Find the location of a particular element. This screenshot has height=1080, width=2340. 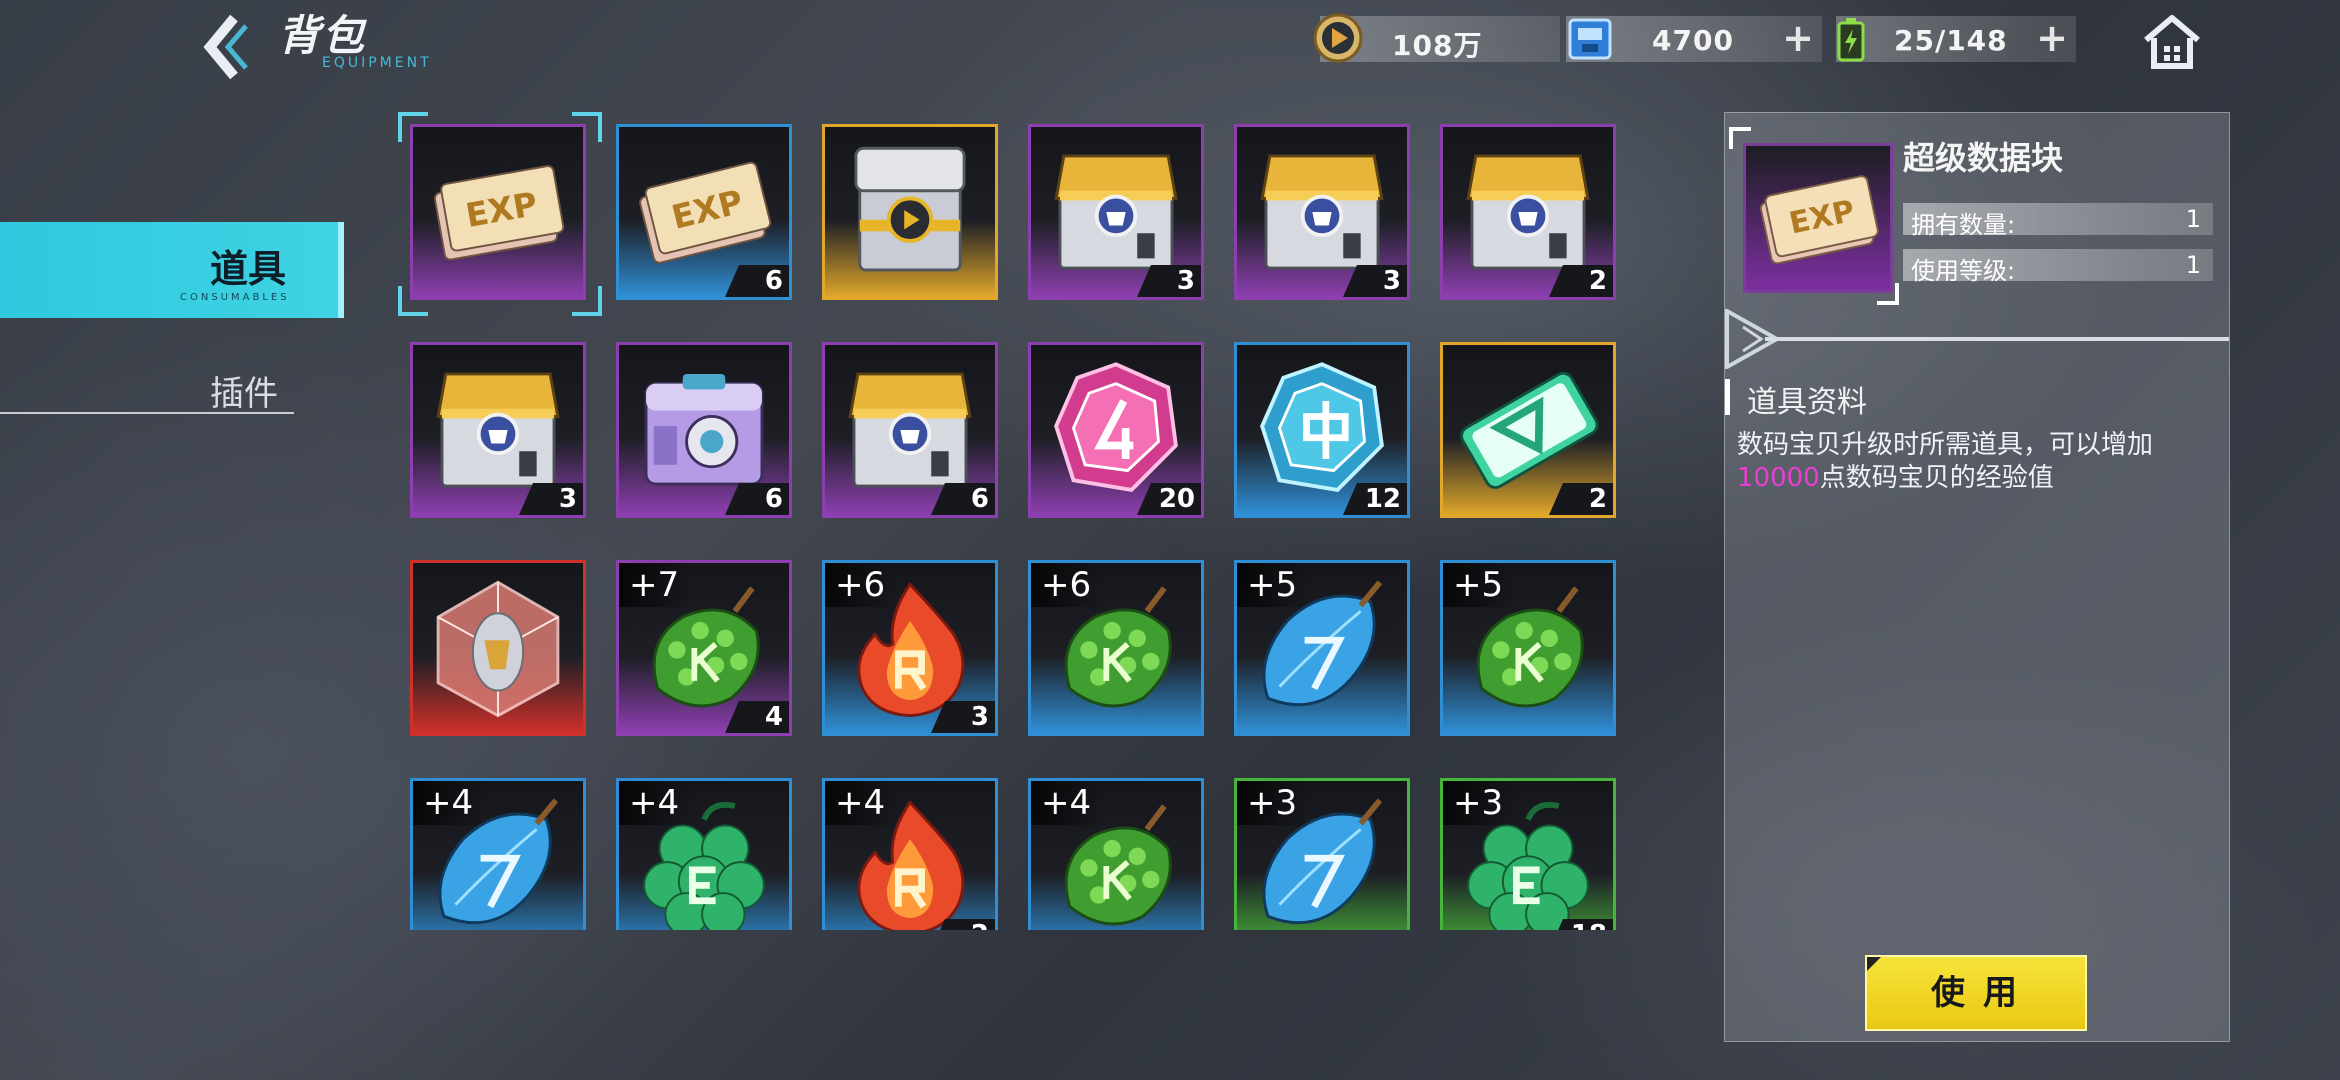

add-energy-button: + is located at coordinates (2052, 38).